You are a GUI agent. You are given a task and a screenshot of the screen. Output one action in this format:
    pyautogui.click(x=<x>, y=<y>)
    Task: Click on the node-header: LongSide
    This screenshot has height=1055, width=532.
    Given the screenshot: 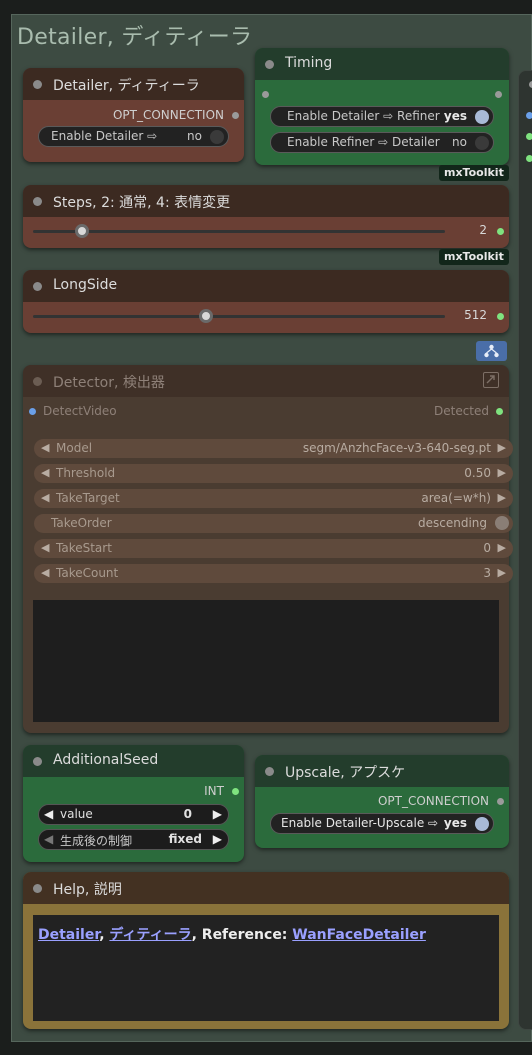 What is the action you would take?
    pyautogui.click(x=266, y=286)
    